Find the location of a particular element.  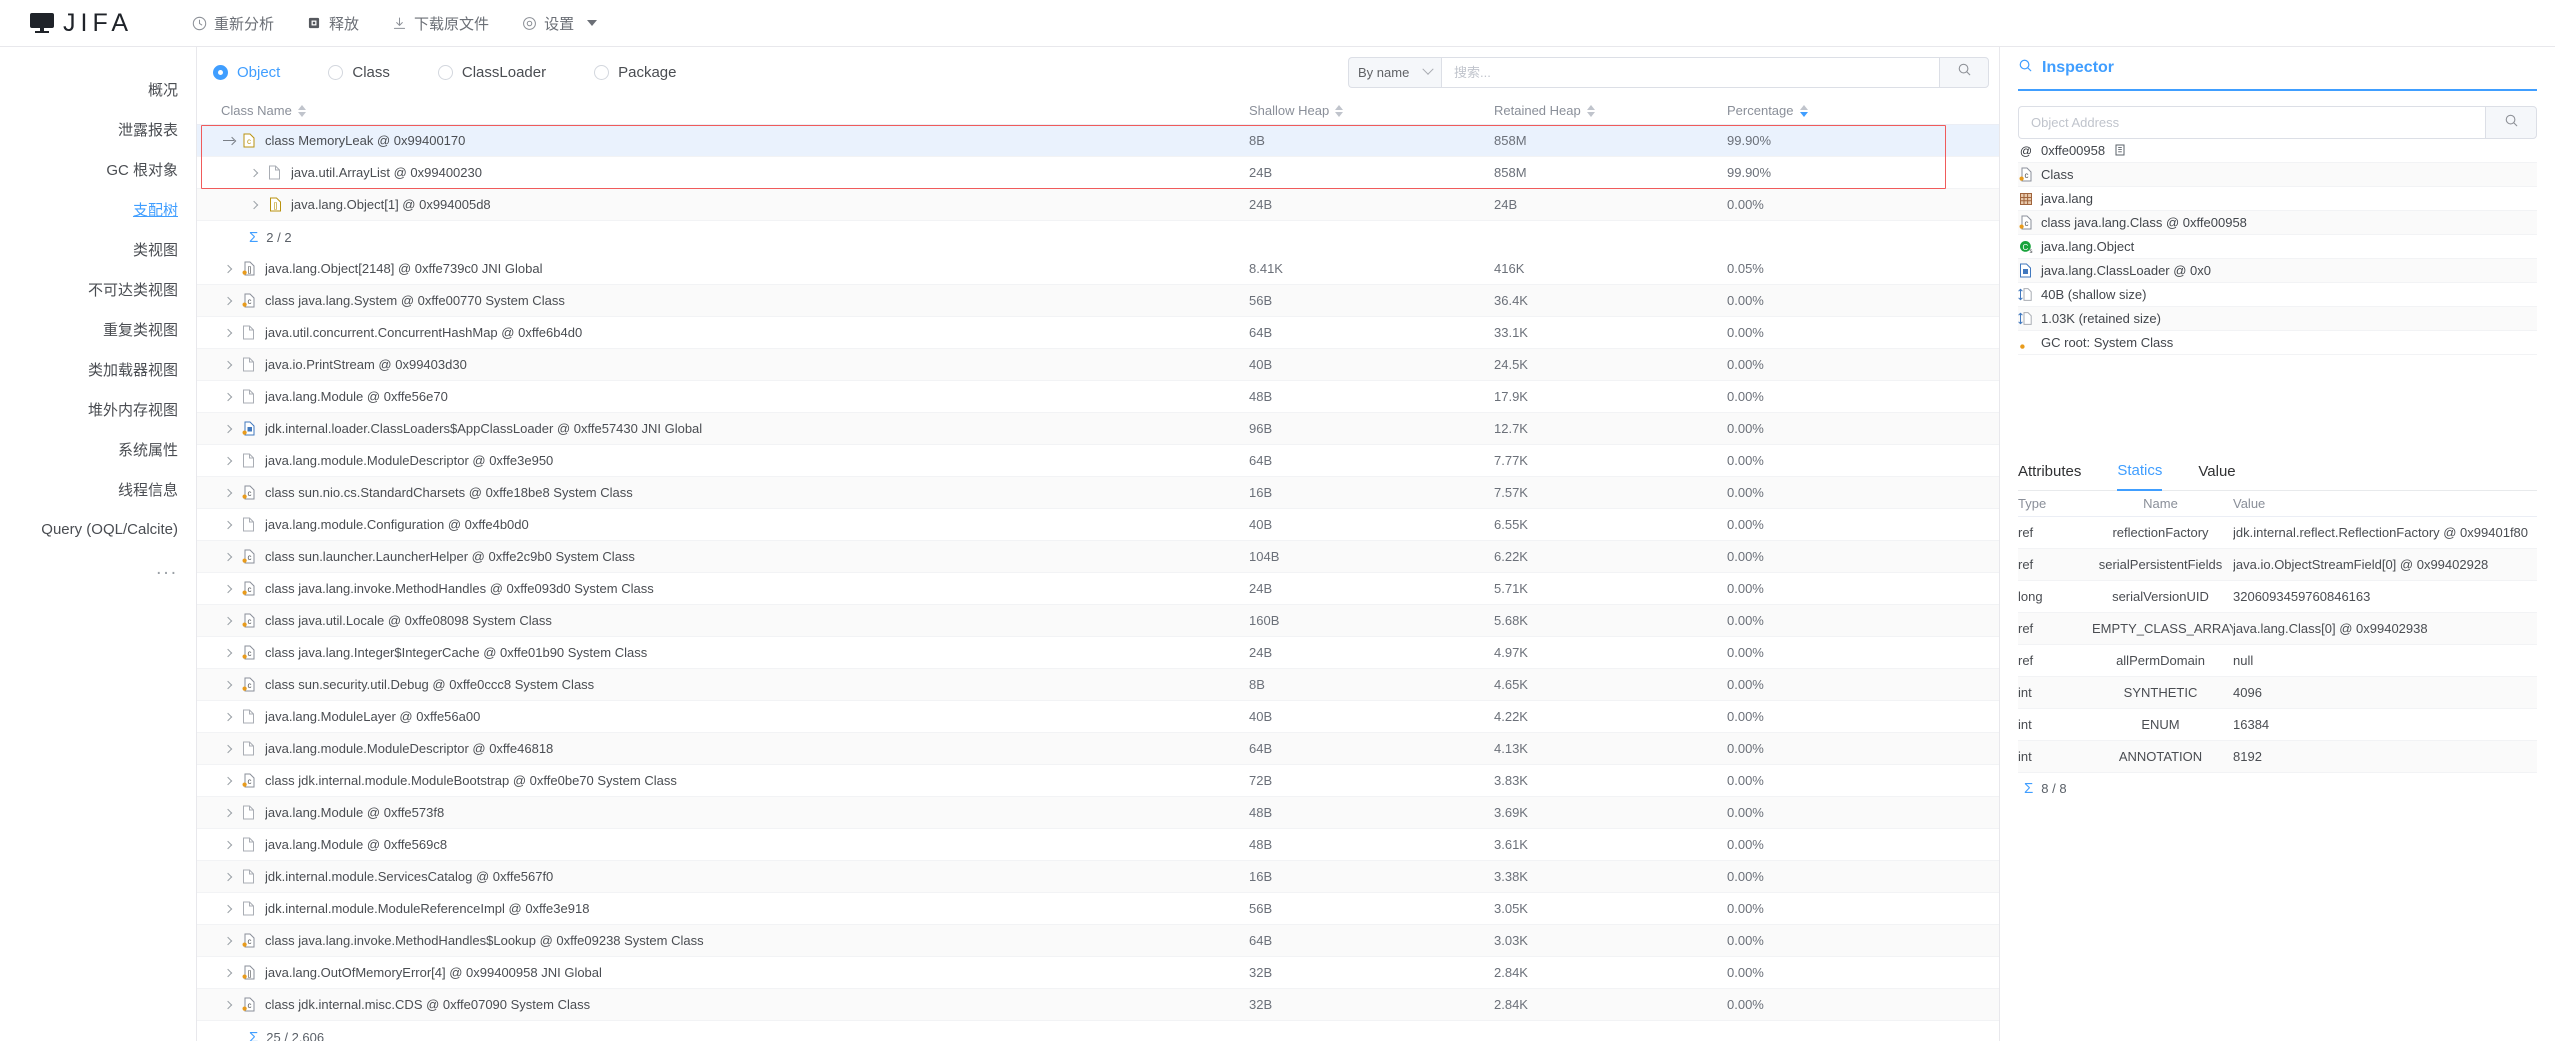

sidebar-item-classloader-view: 类加载器视图 is located at coordinates (98, 369).